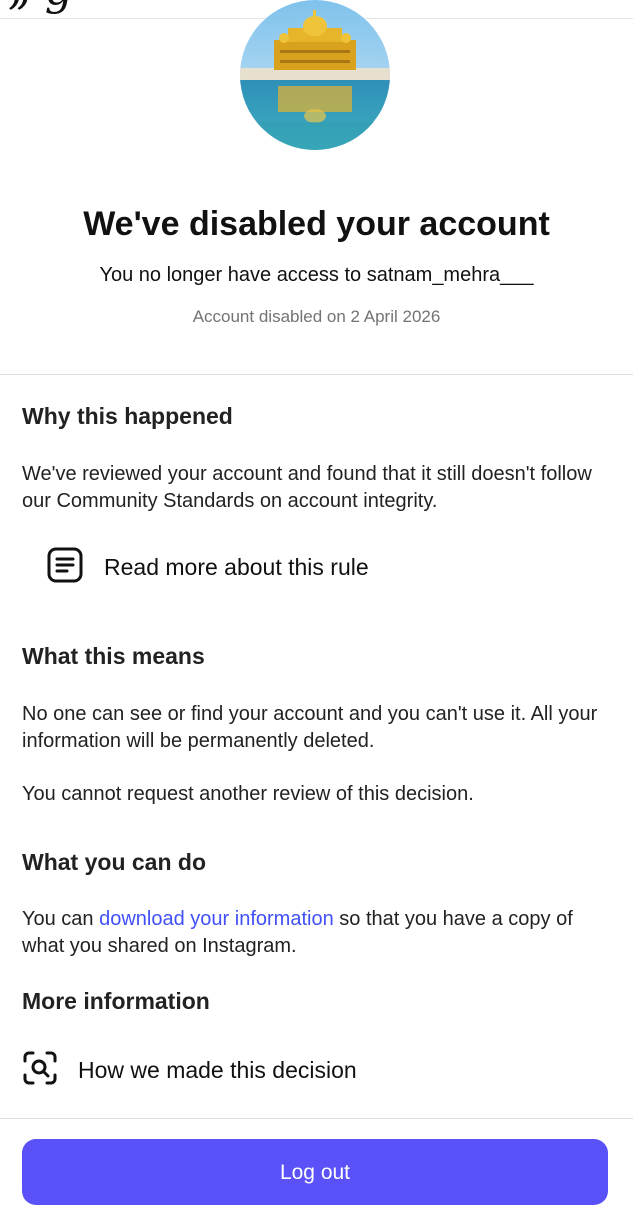 The height and width of the screenshot is (1206, 633). Describe the element at coordinates (113, 656) in the screenshot. I see `means-heading: What this means` at that location.